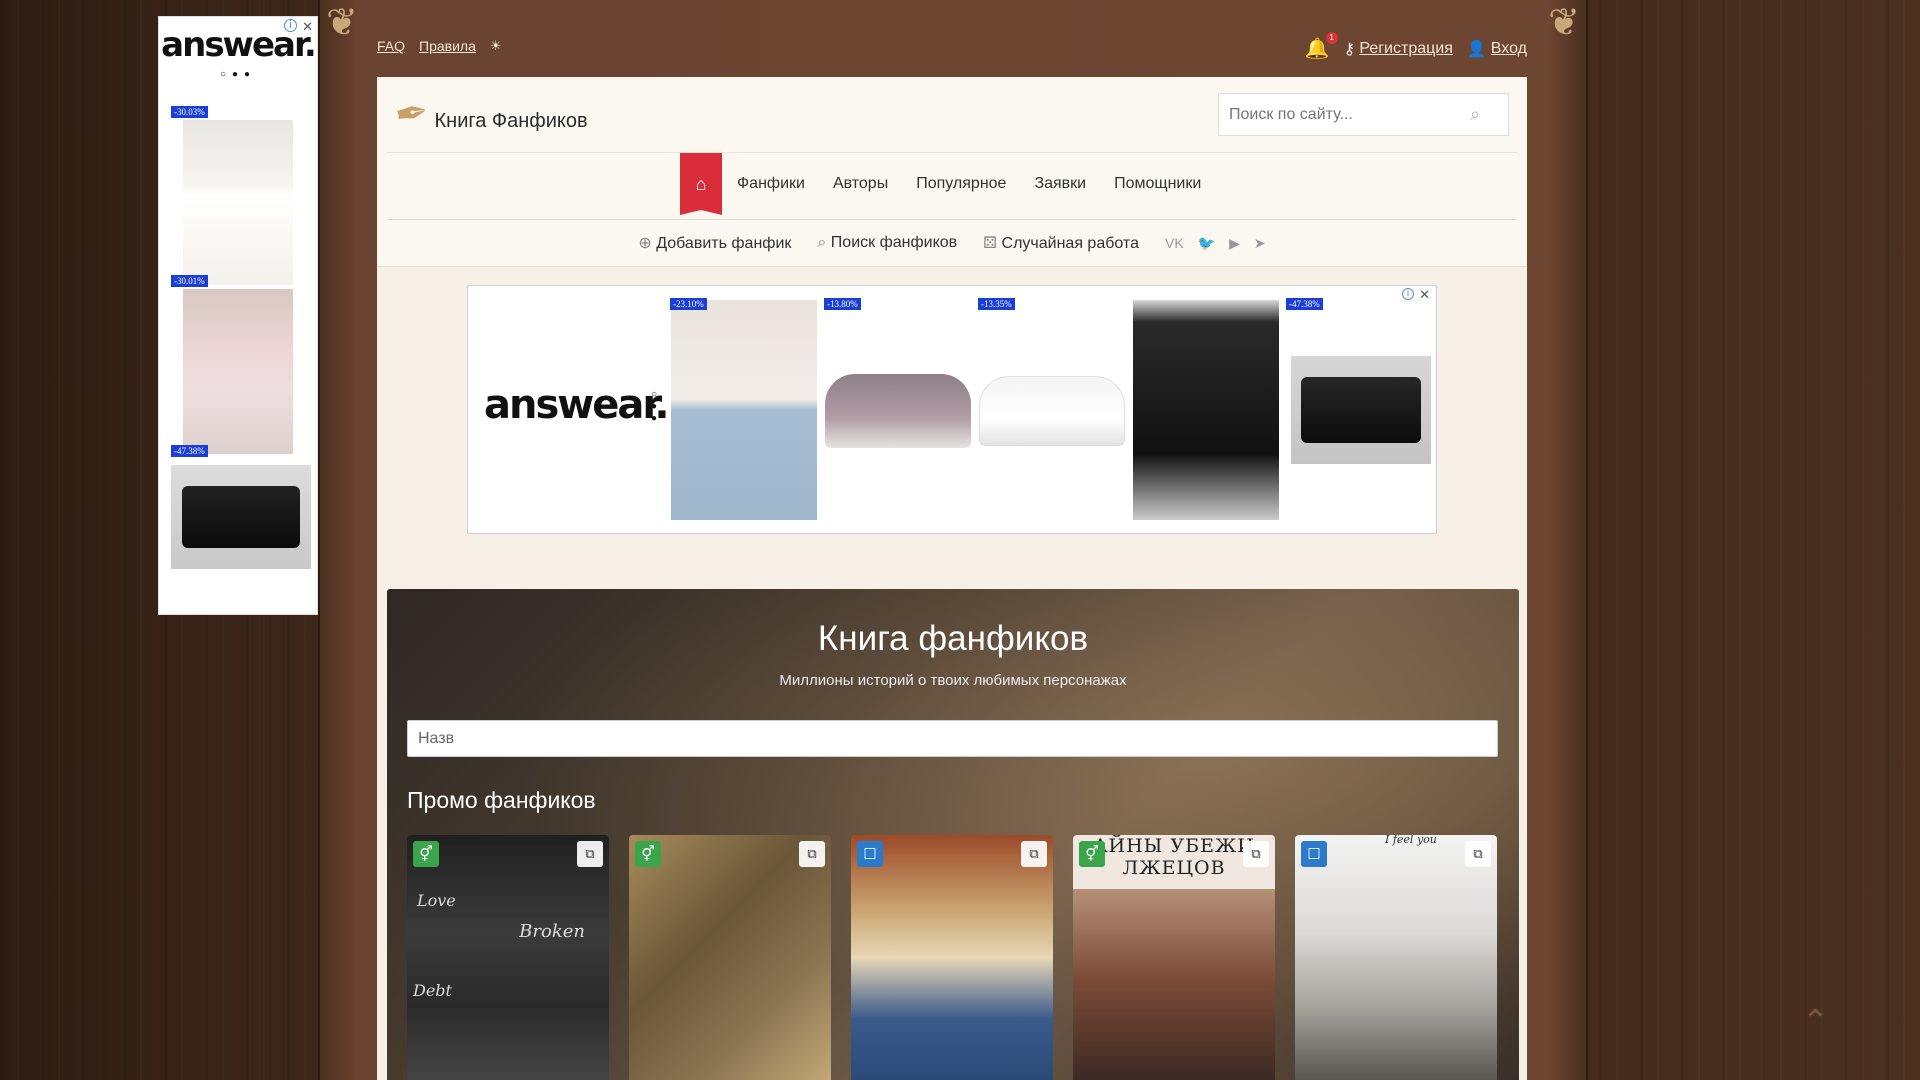  I want to click on promo-card: ⚥ ⧉ Love Broken Debt, so click(508, 957).